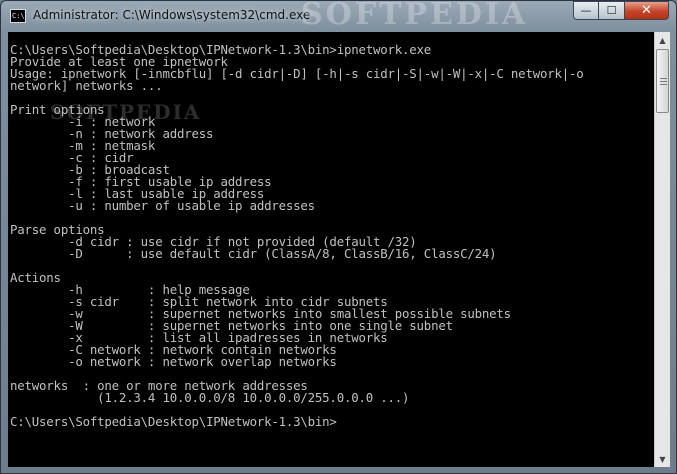 The image size is (677, 474). Describe the element at coordinates (612, 10) in the screenshot. I see `maximize-button: ☐` at that location.